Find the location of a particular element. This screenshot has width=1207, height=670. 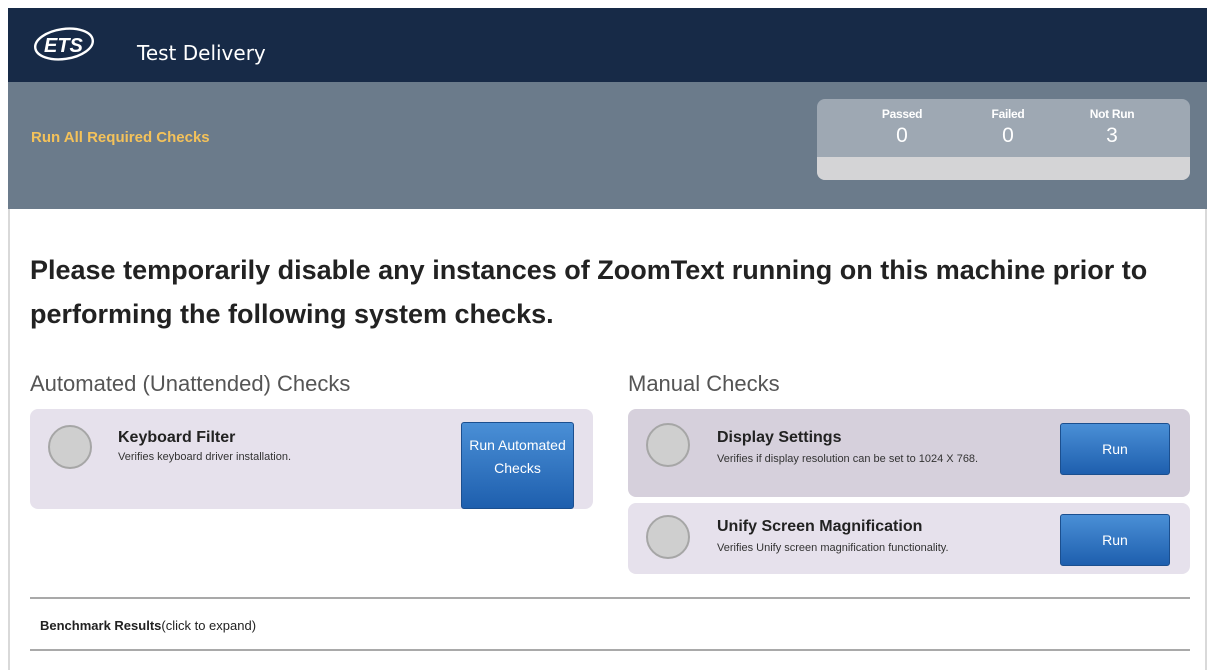

not-run-label: Not Run is located at coordinates (1112, 114).